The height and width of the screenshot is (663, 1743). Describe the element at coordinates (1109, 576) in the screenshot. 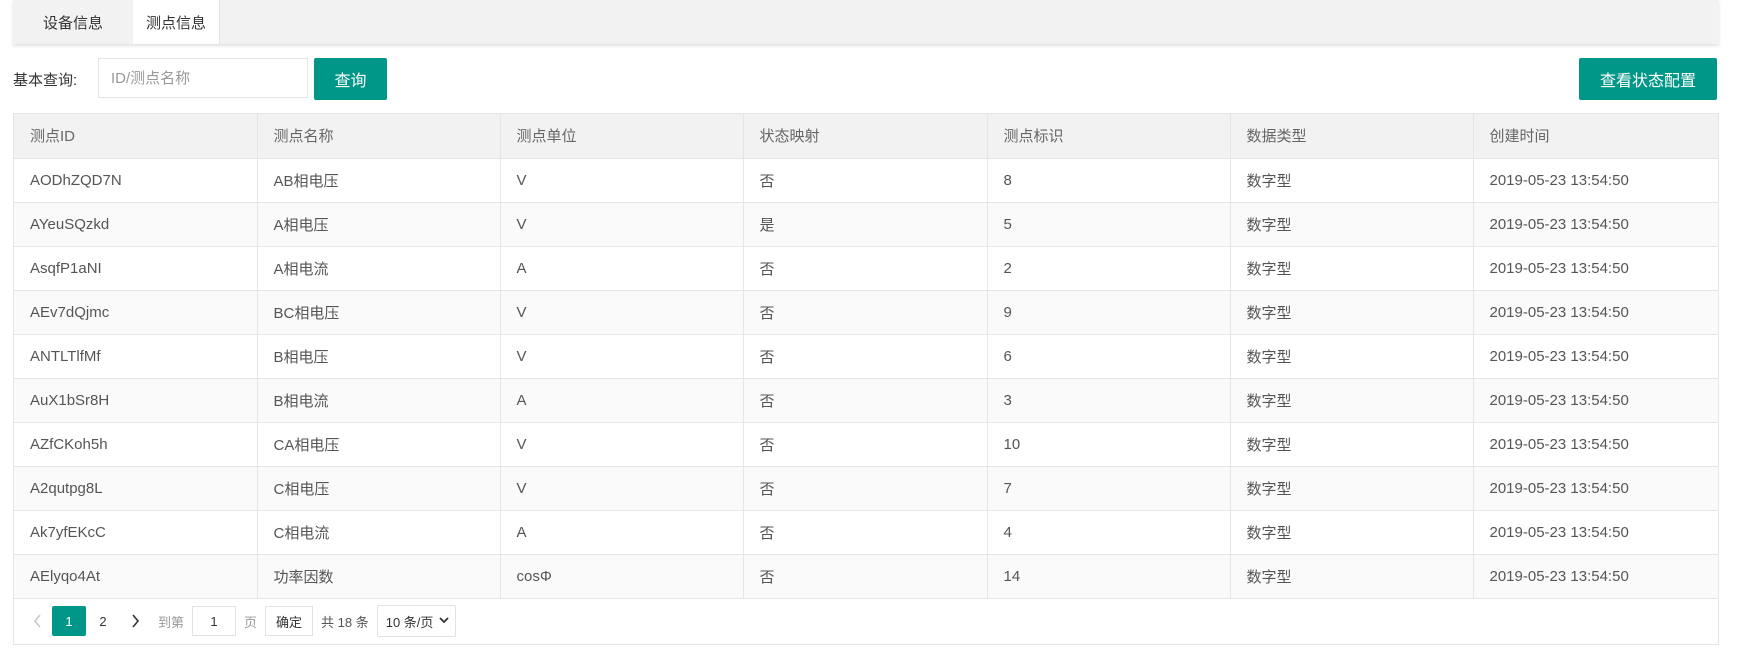

I see `table-cell: 14` at that location.